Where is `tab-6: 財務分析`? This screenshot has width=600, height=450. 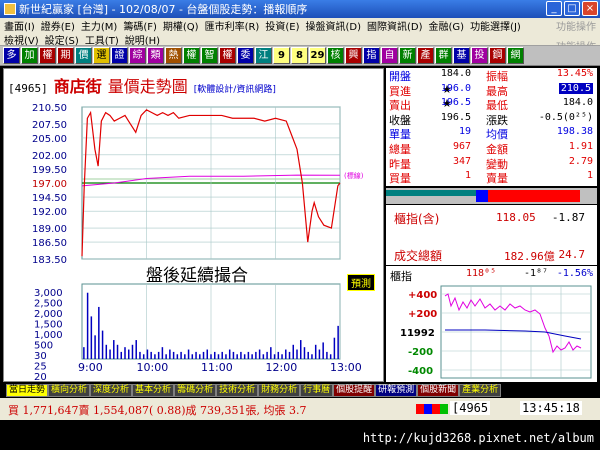
tab-6: 財務分析 is located at coordinates (279, 390).